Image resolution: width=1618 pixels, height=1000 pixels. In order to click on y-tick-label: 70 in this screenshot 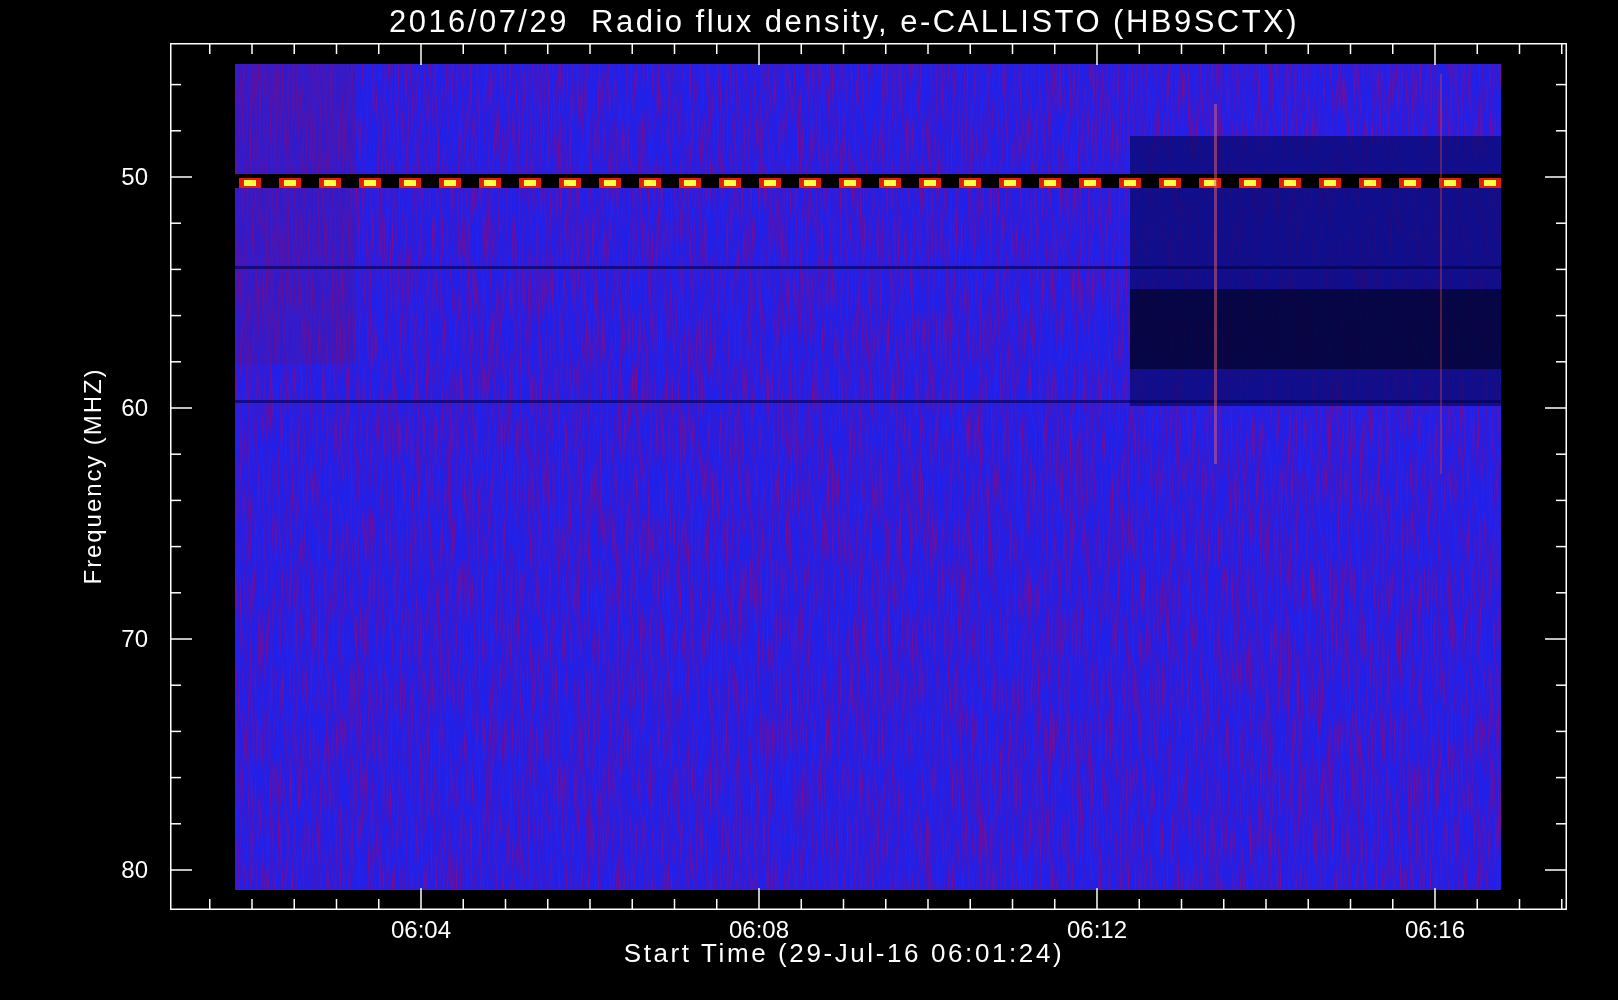, I will do `click(134, 639)`.